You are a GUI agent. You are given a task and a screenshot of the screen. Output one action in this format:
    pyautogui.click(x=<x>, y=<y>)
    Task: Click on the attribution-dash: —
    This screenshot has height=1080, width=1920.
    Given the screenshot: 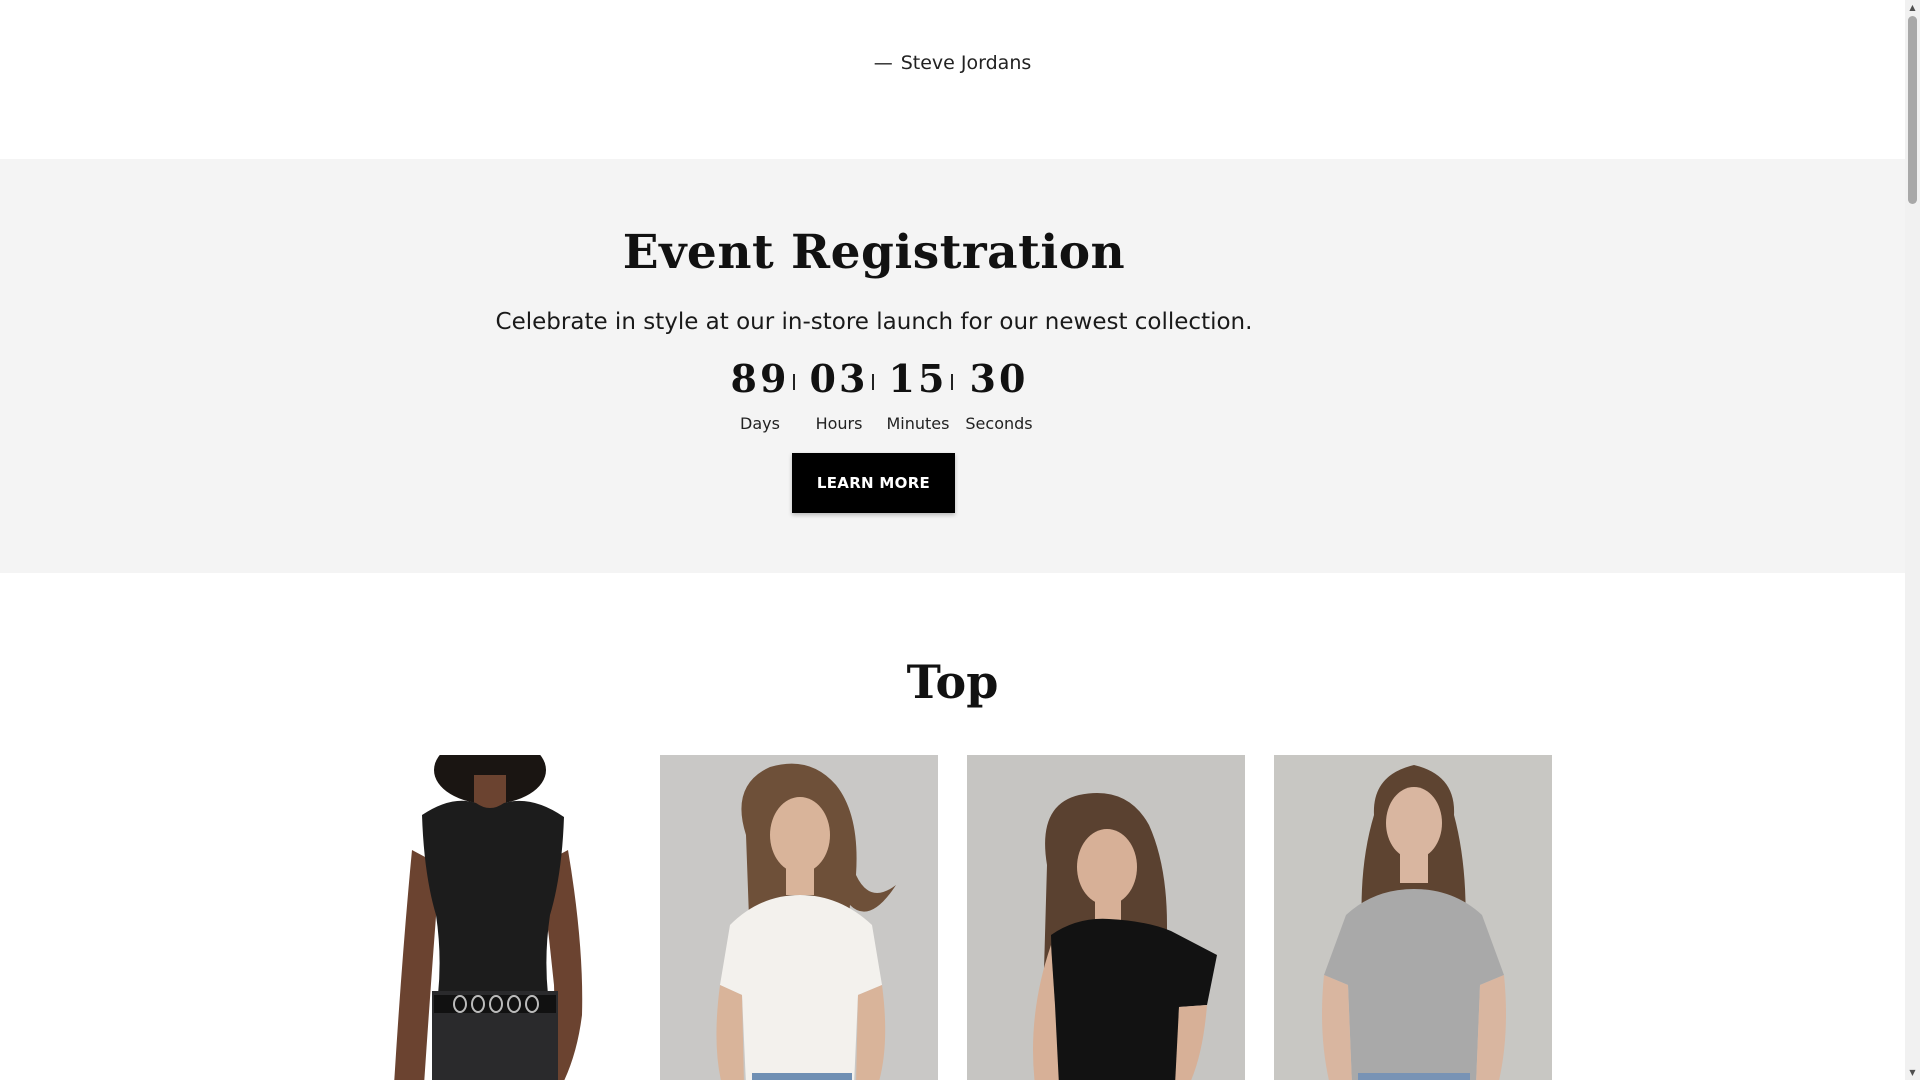 What is the action you would take?
    pyautogui.click(x=883, y=63)
    